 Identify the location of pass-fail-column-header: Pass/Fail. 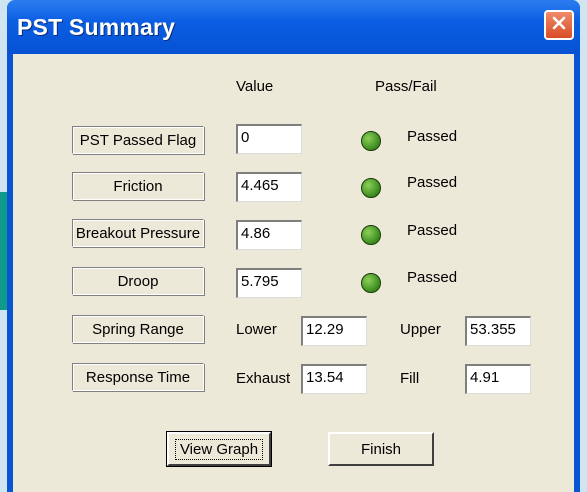
(406, 86).